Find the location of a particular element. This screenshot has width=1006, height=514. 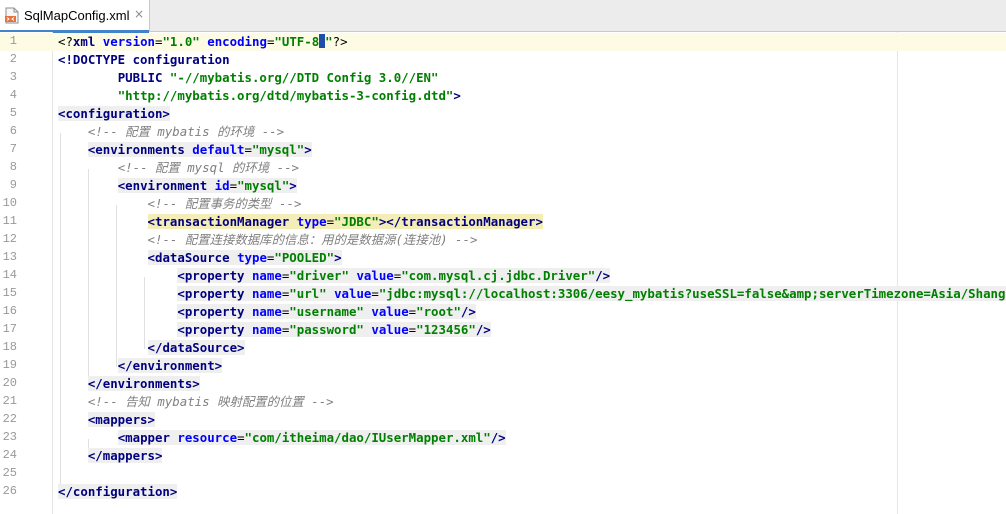

line-number: 23 is located at coordinates (9, 437).